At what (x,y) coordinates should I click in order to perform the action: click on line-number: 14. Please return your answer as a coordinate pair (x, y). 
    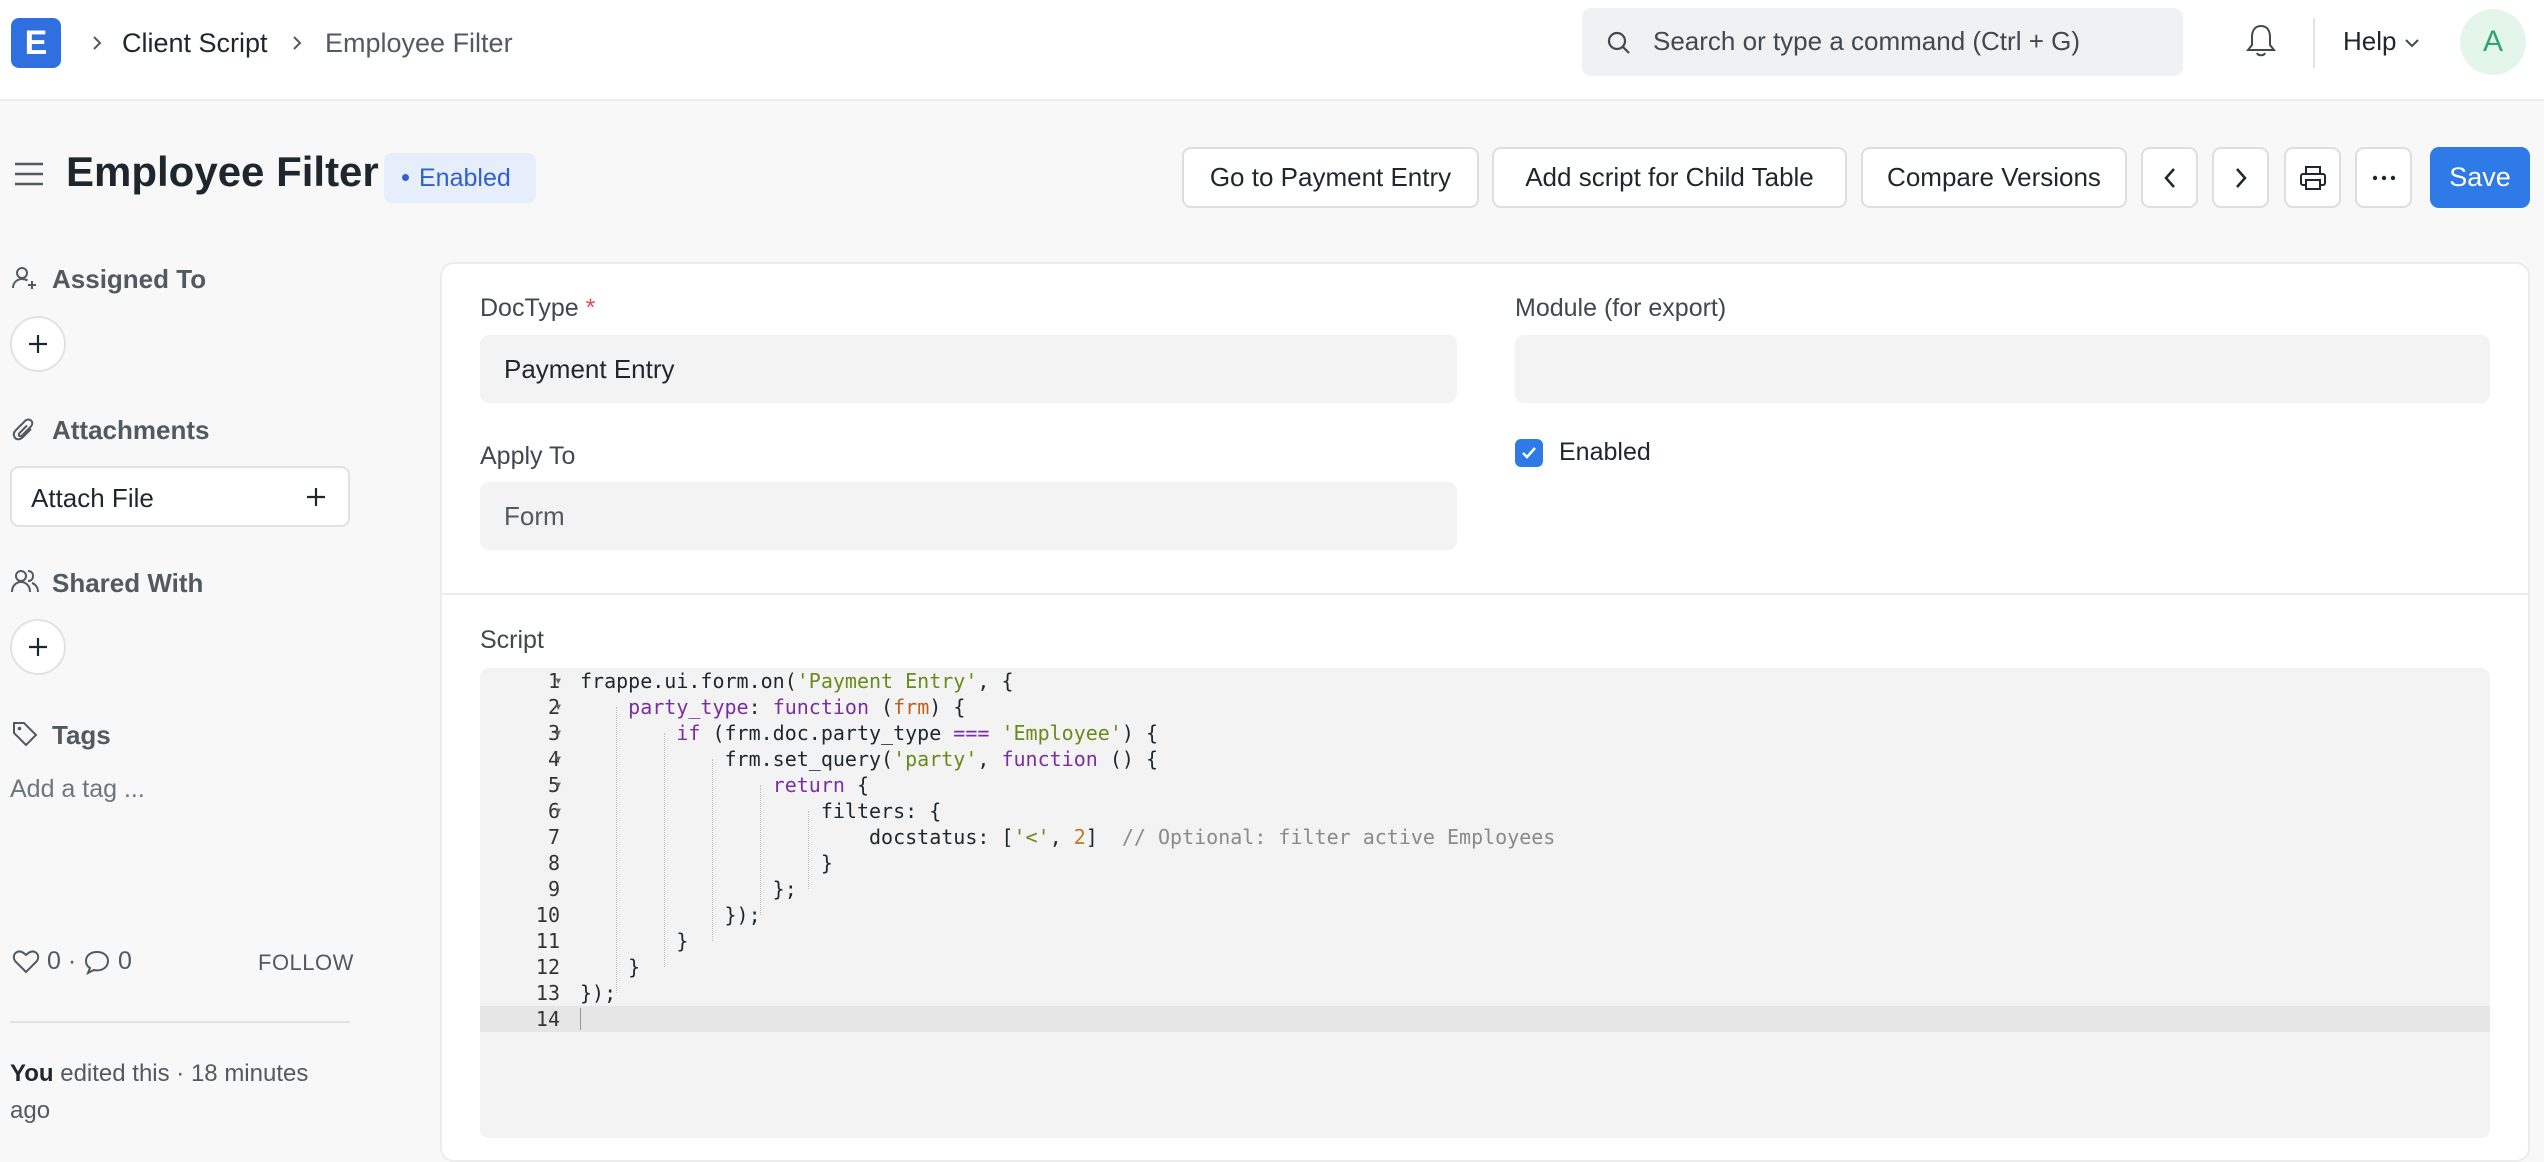
    Looking at the image, I should click on (547, 1019).